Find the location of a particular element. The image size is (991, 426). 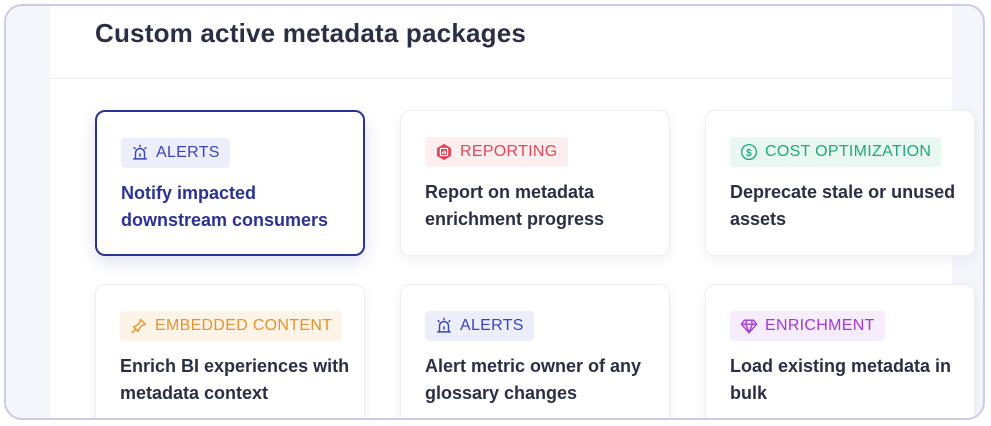

report-icon is located at coordinates (444, 152).